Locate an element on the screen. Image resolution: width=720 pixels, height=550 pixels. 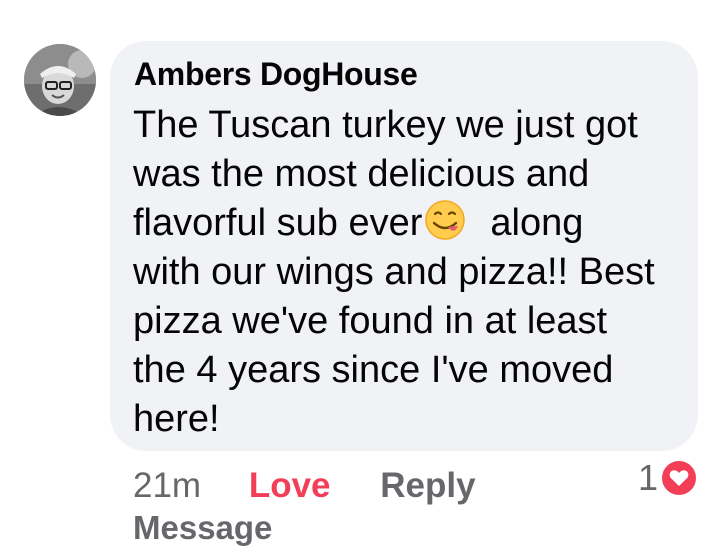
comment-line: The Tuscan turkey we just got is located at coordinates (385, 125).